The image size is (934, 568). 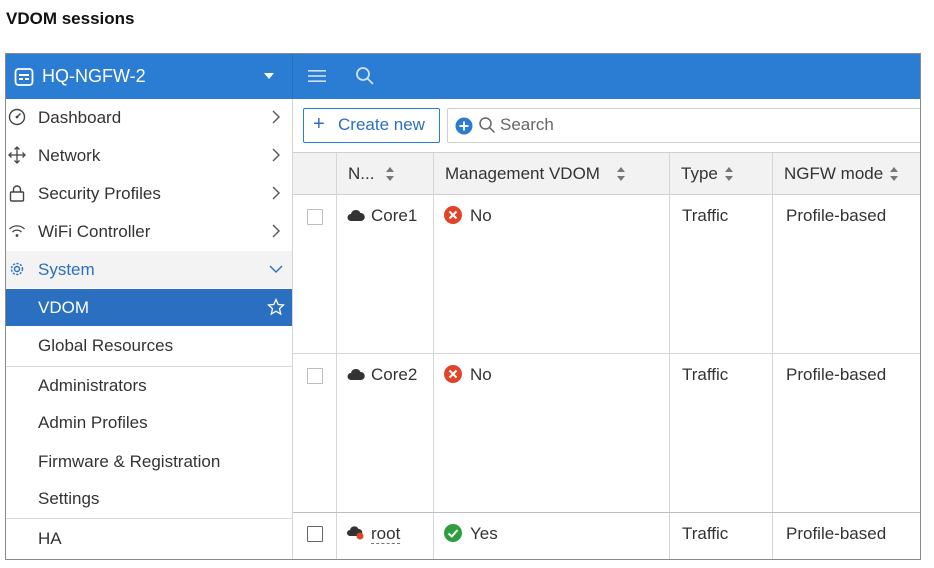 What do you see at coordinates (149, 307) in the screenshot?
I see `sidebar-item-vdom: VDOM` at bounding box center [149, 307].